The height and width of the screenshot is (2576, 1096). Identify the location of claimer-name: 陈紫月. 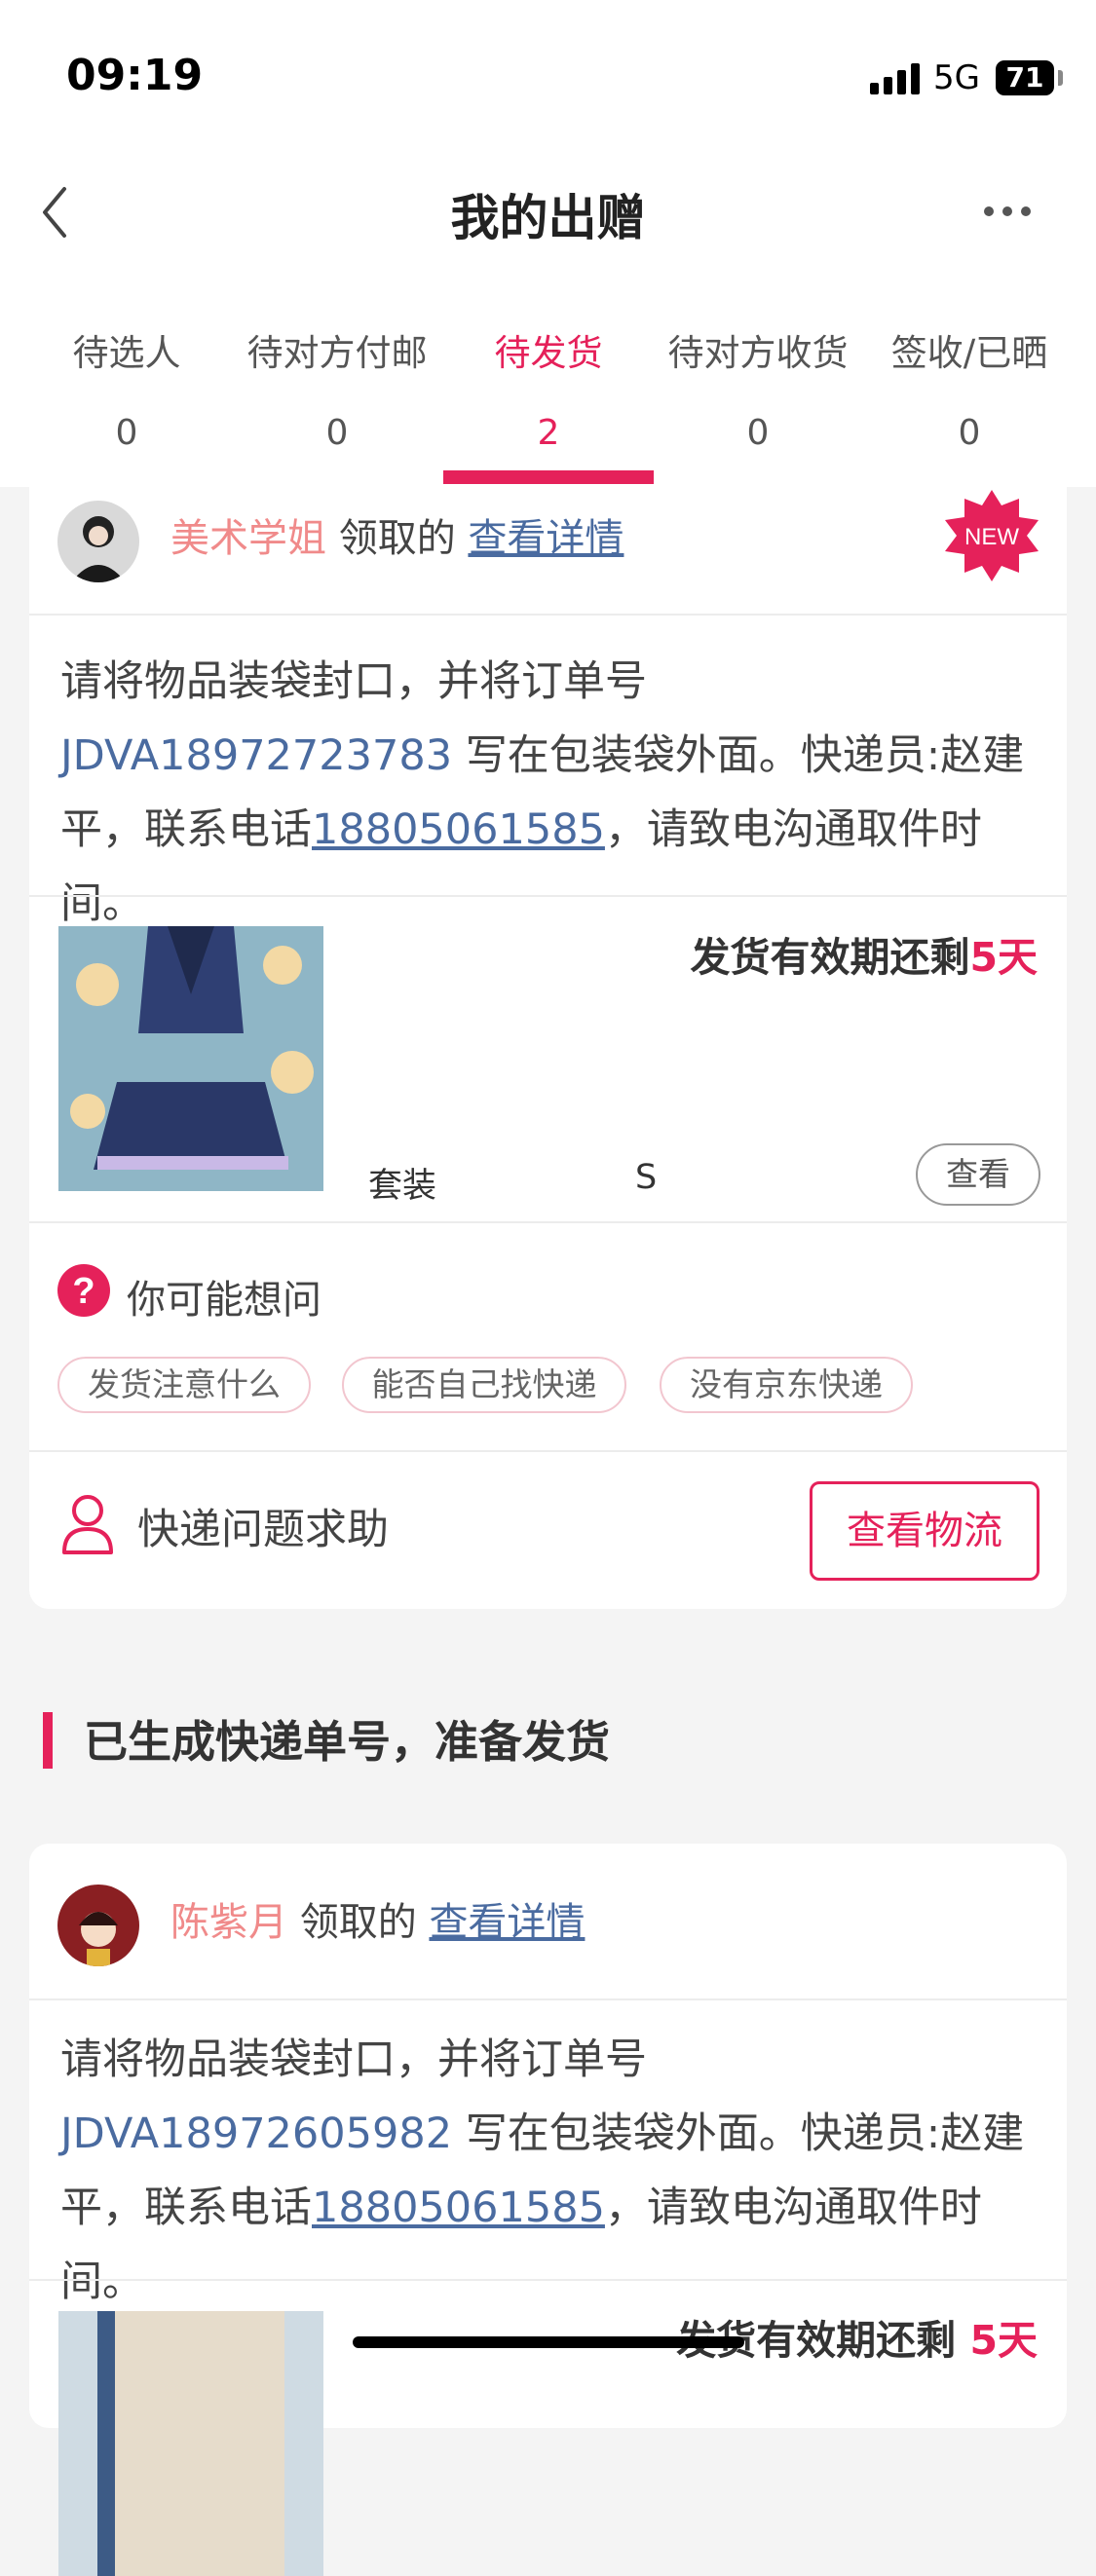
(228, 1922).